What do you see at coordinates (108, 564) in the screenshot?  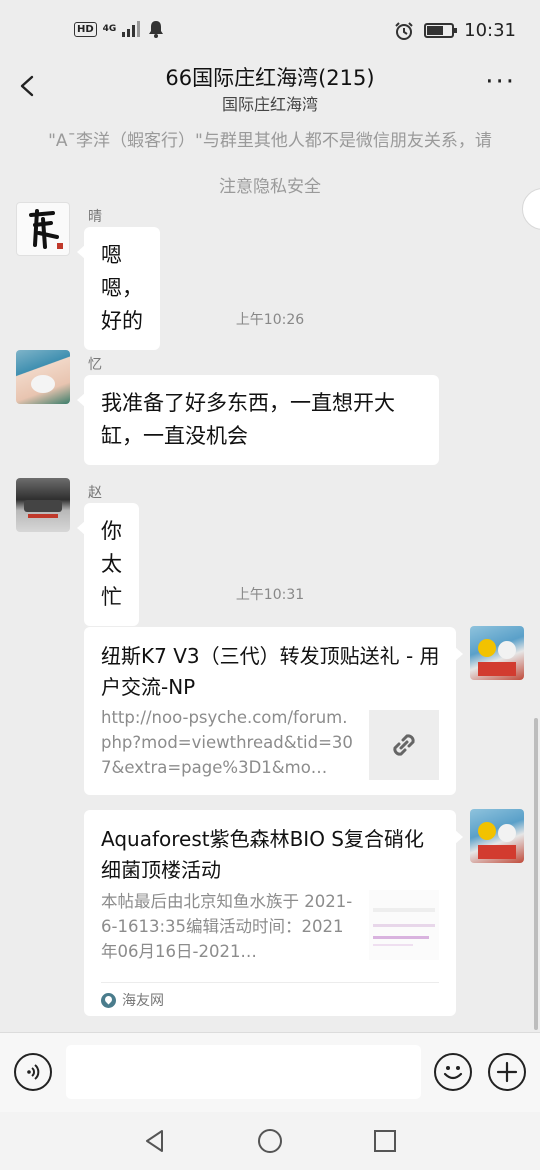 I see `message-bubble: 你太忙` at bounding box center [108, 564].